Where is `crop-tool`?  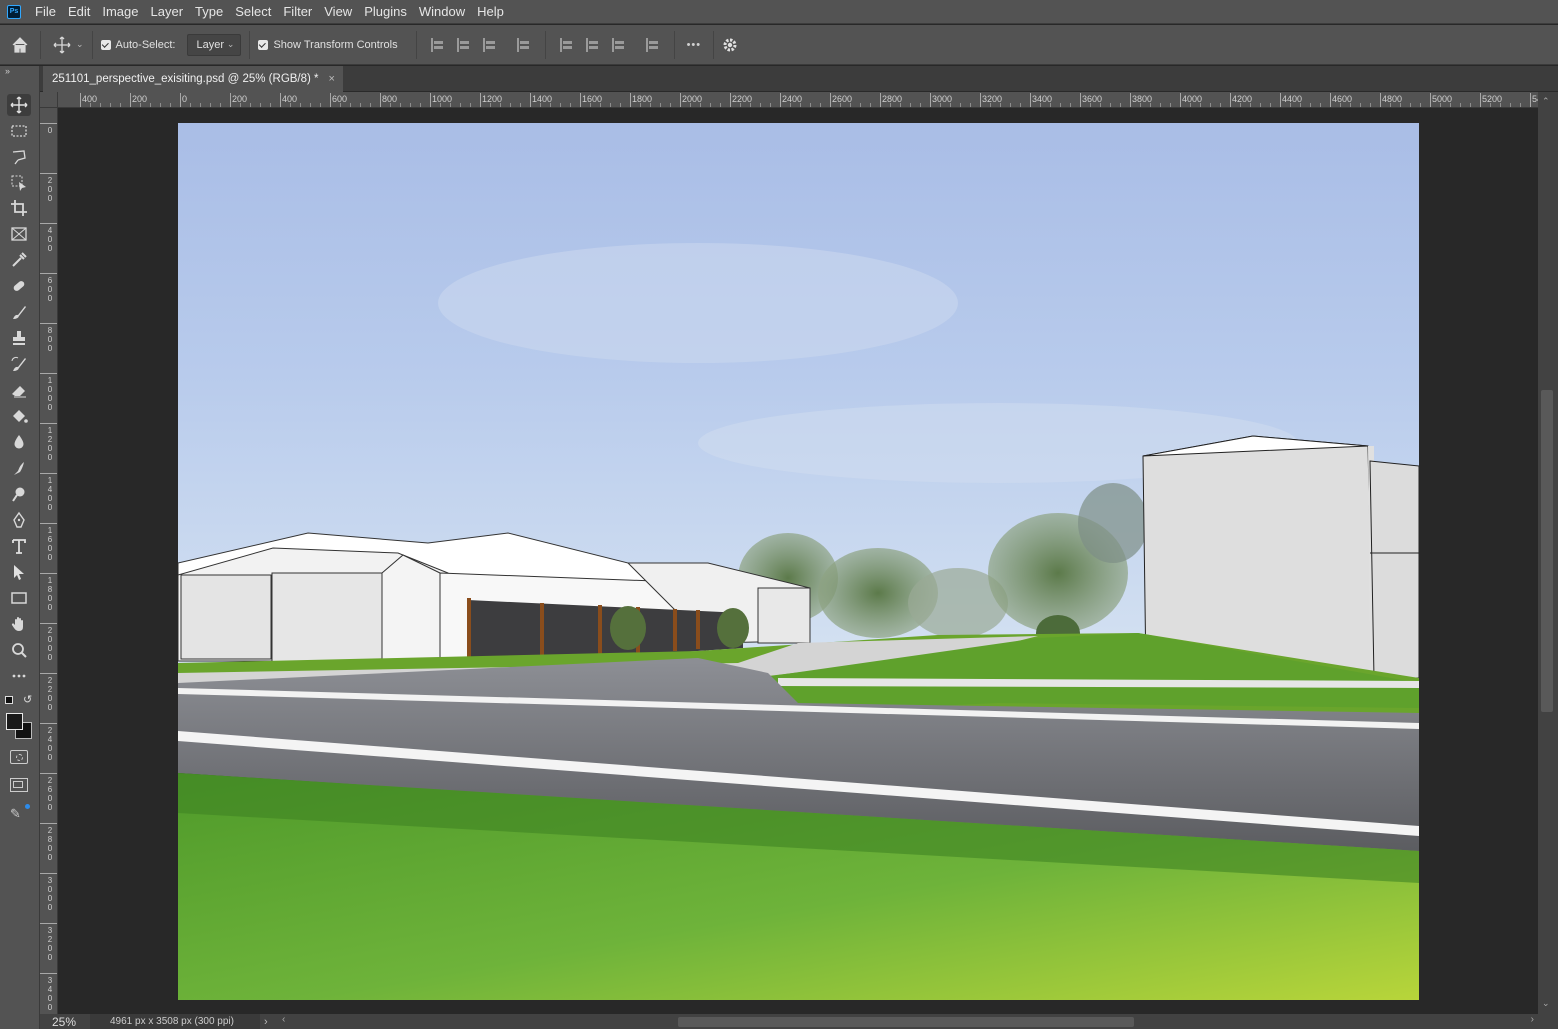 crop-tool is located at coordinates (19, 208).